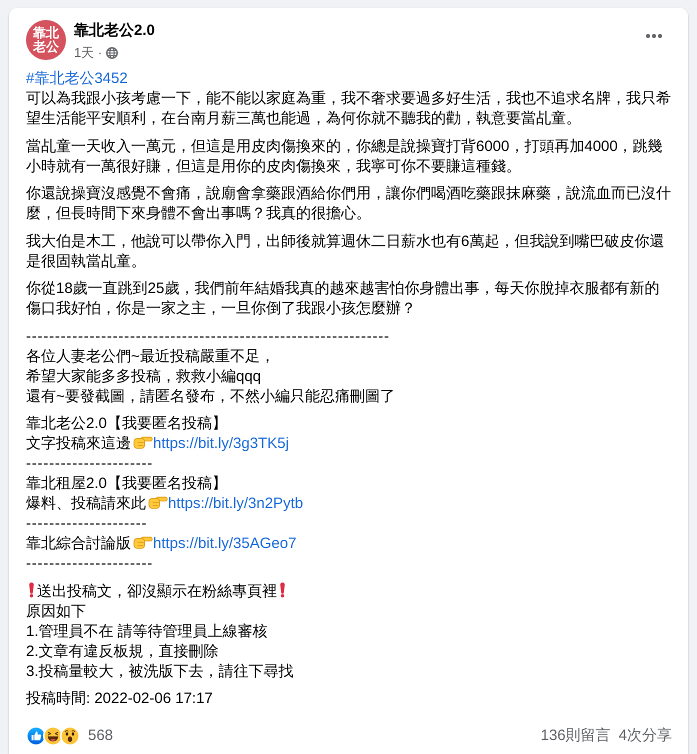 This screenshot has width=697, height=754. I want to click on globe-icon, so click(112, 53).